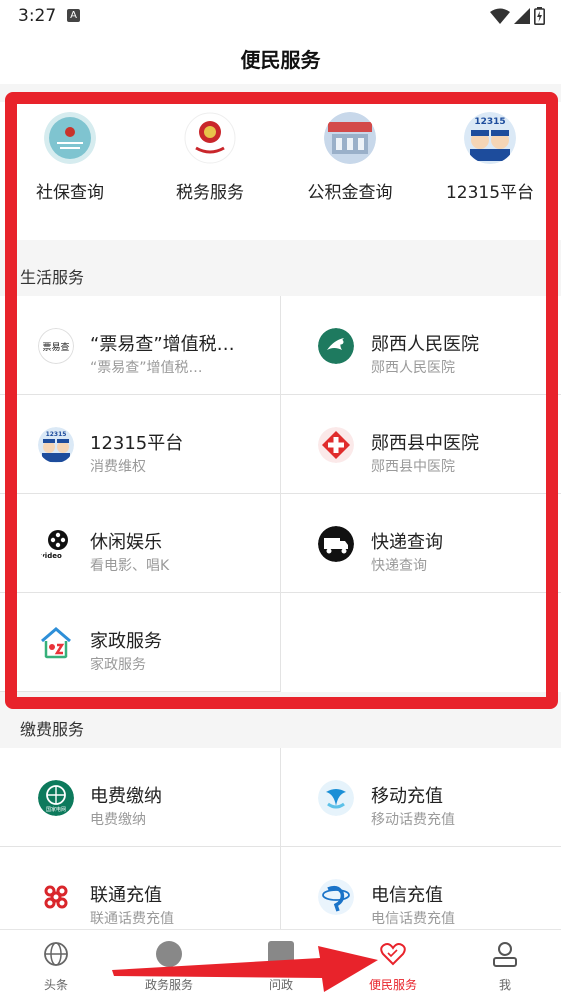 The height and width of the screenshot is (997, 561). I want to click on payment-item-title: 电信充值, so click(407, 895).